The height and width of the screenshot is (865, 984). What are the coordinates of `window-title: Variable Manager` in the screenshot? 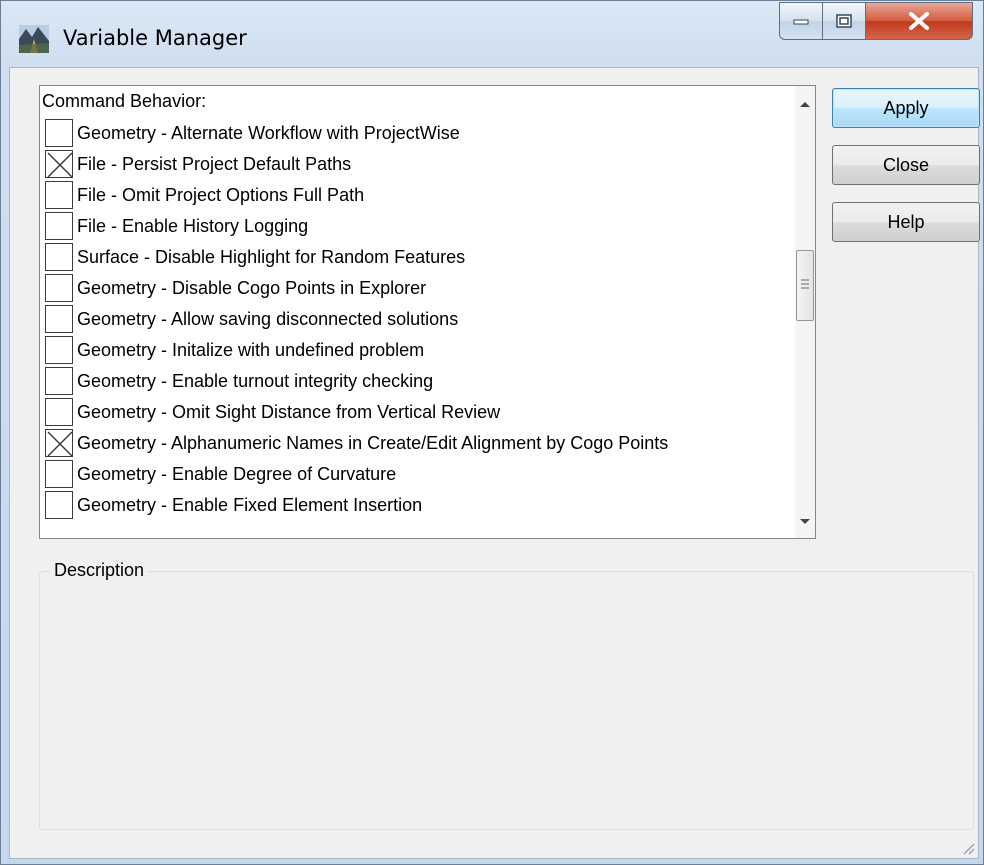 It's located at (155, 38).